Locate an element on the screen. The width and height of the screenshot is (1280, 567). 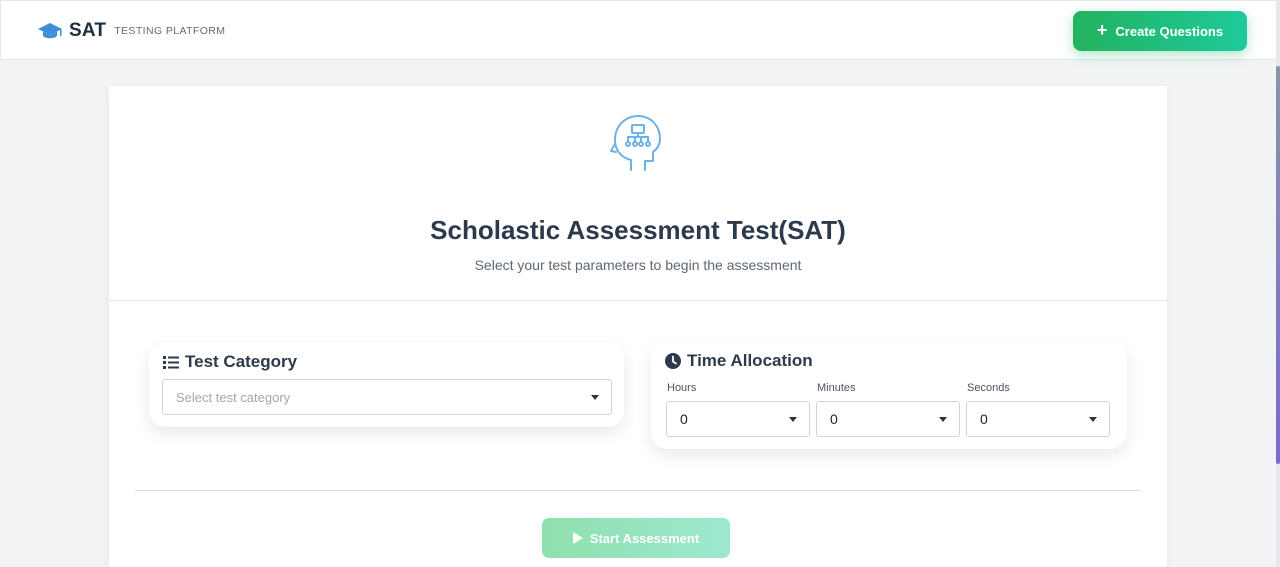
create-questions-label: Create Questions is located at coordinates (1169, 31).